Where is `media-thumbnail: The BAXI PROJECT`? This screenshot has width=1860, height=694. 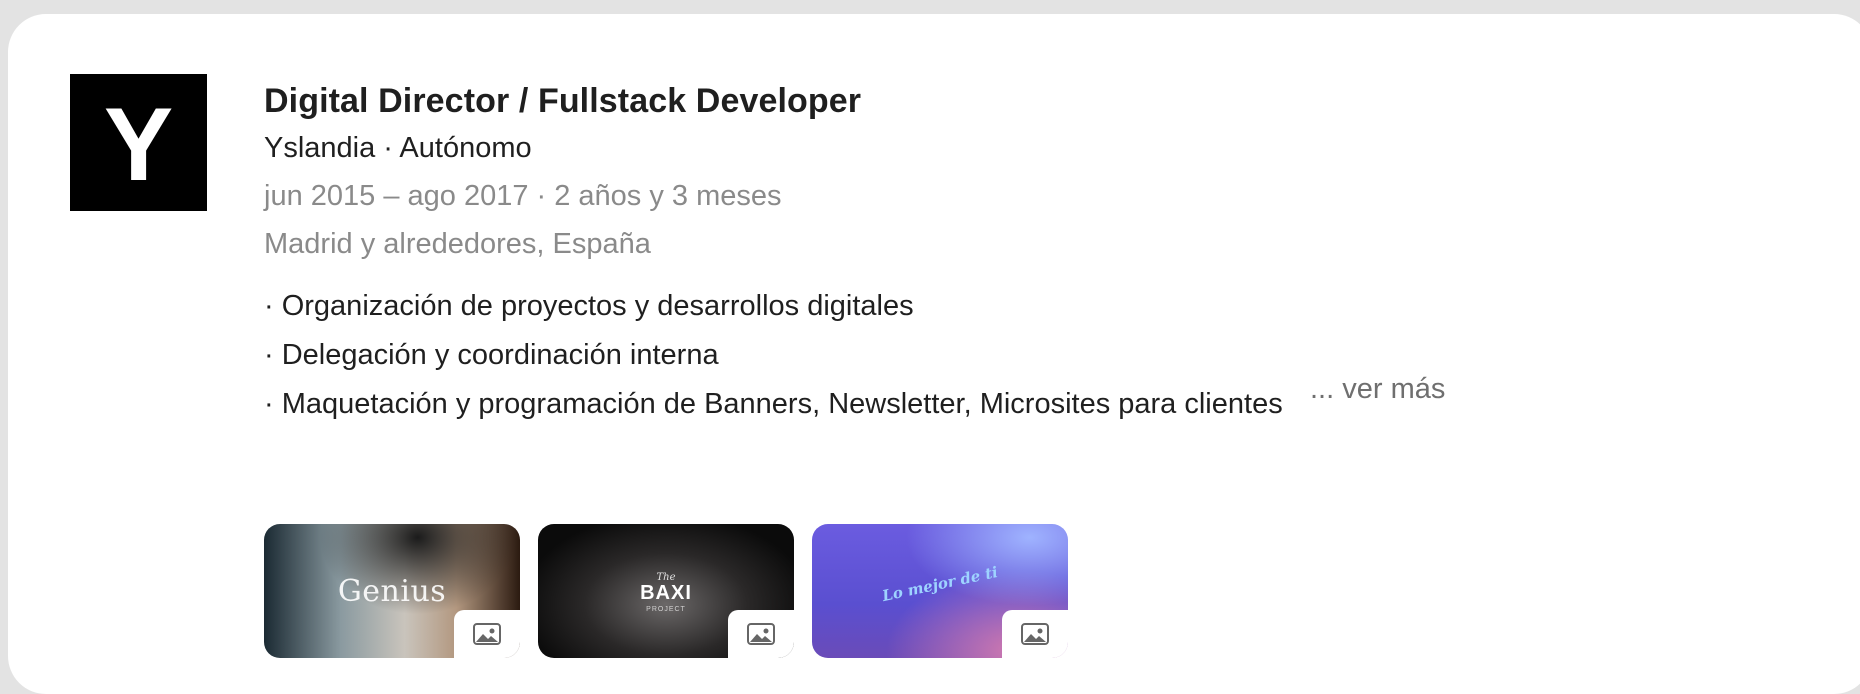 media-thumbnail: The BAXI PROJECT is located at coordinates (666, 591).